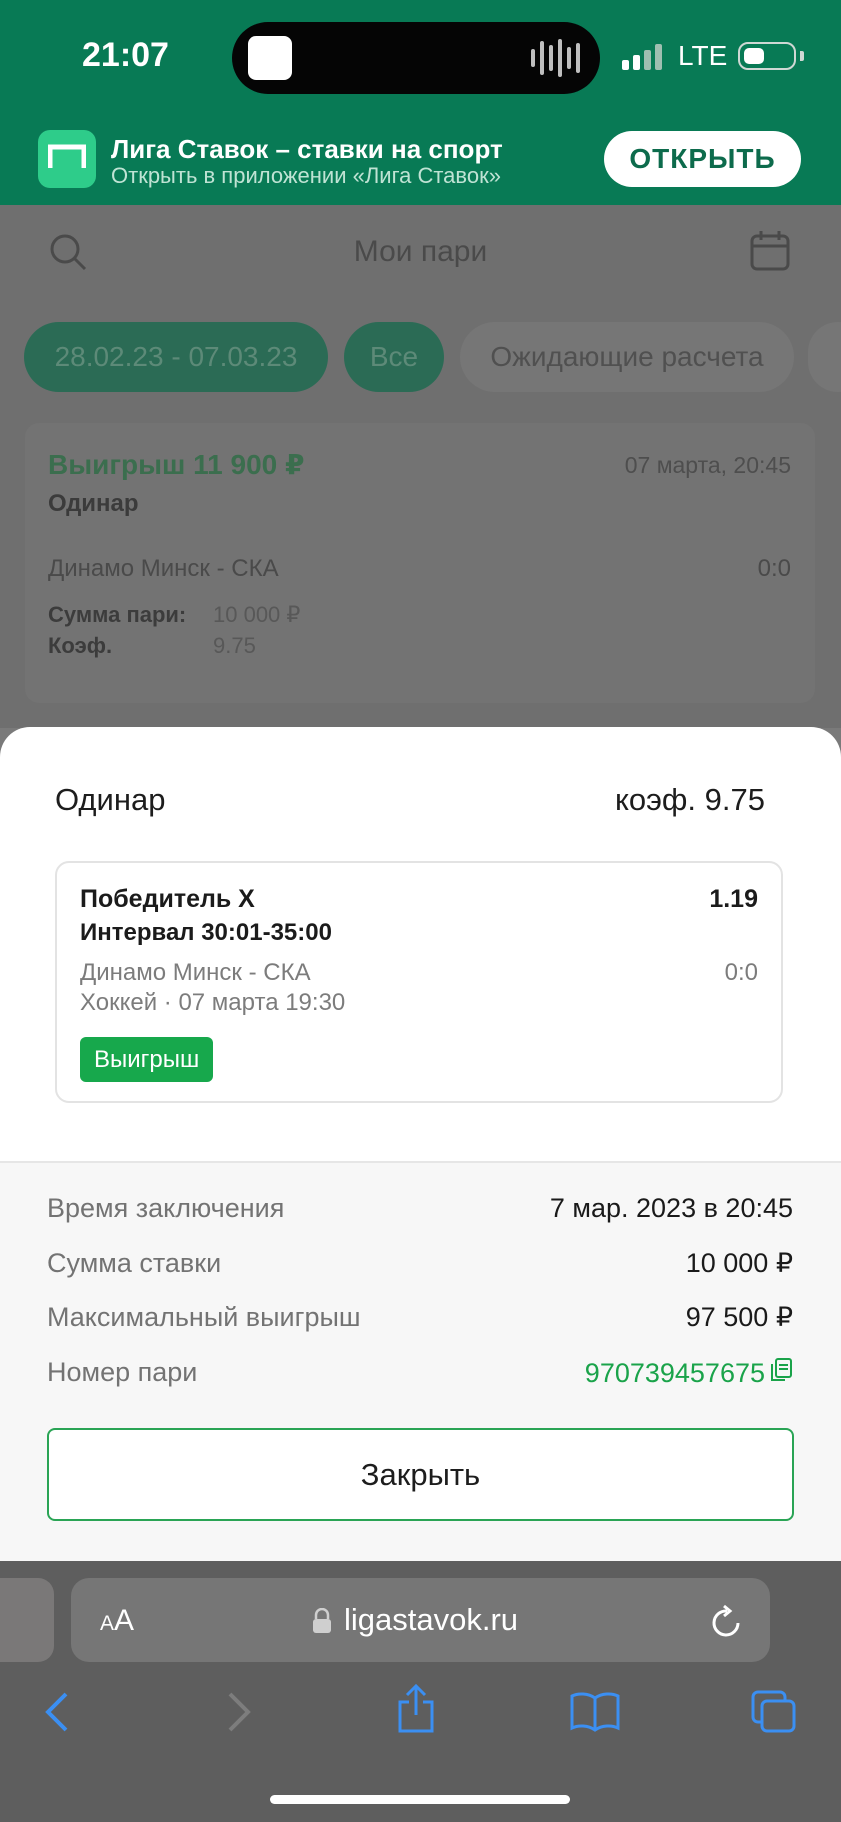 The image size is (841, 1822). Describe the element at coordinates (774, 568) in the screenshot. I see `bet-card-score: 0:0` at that location.